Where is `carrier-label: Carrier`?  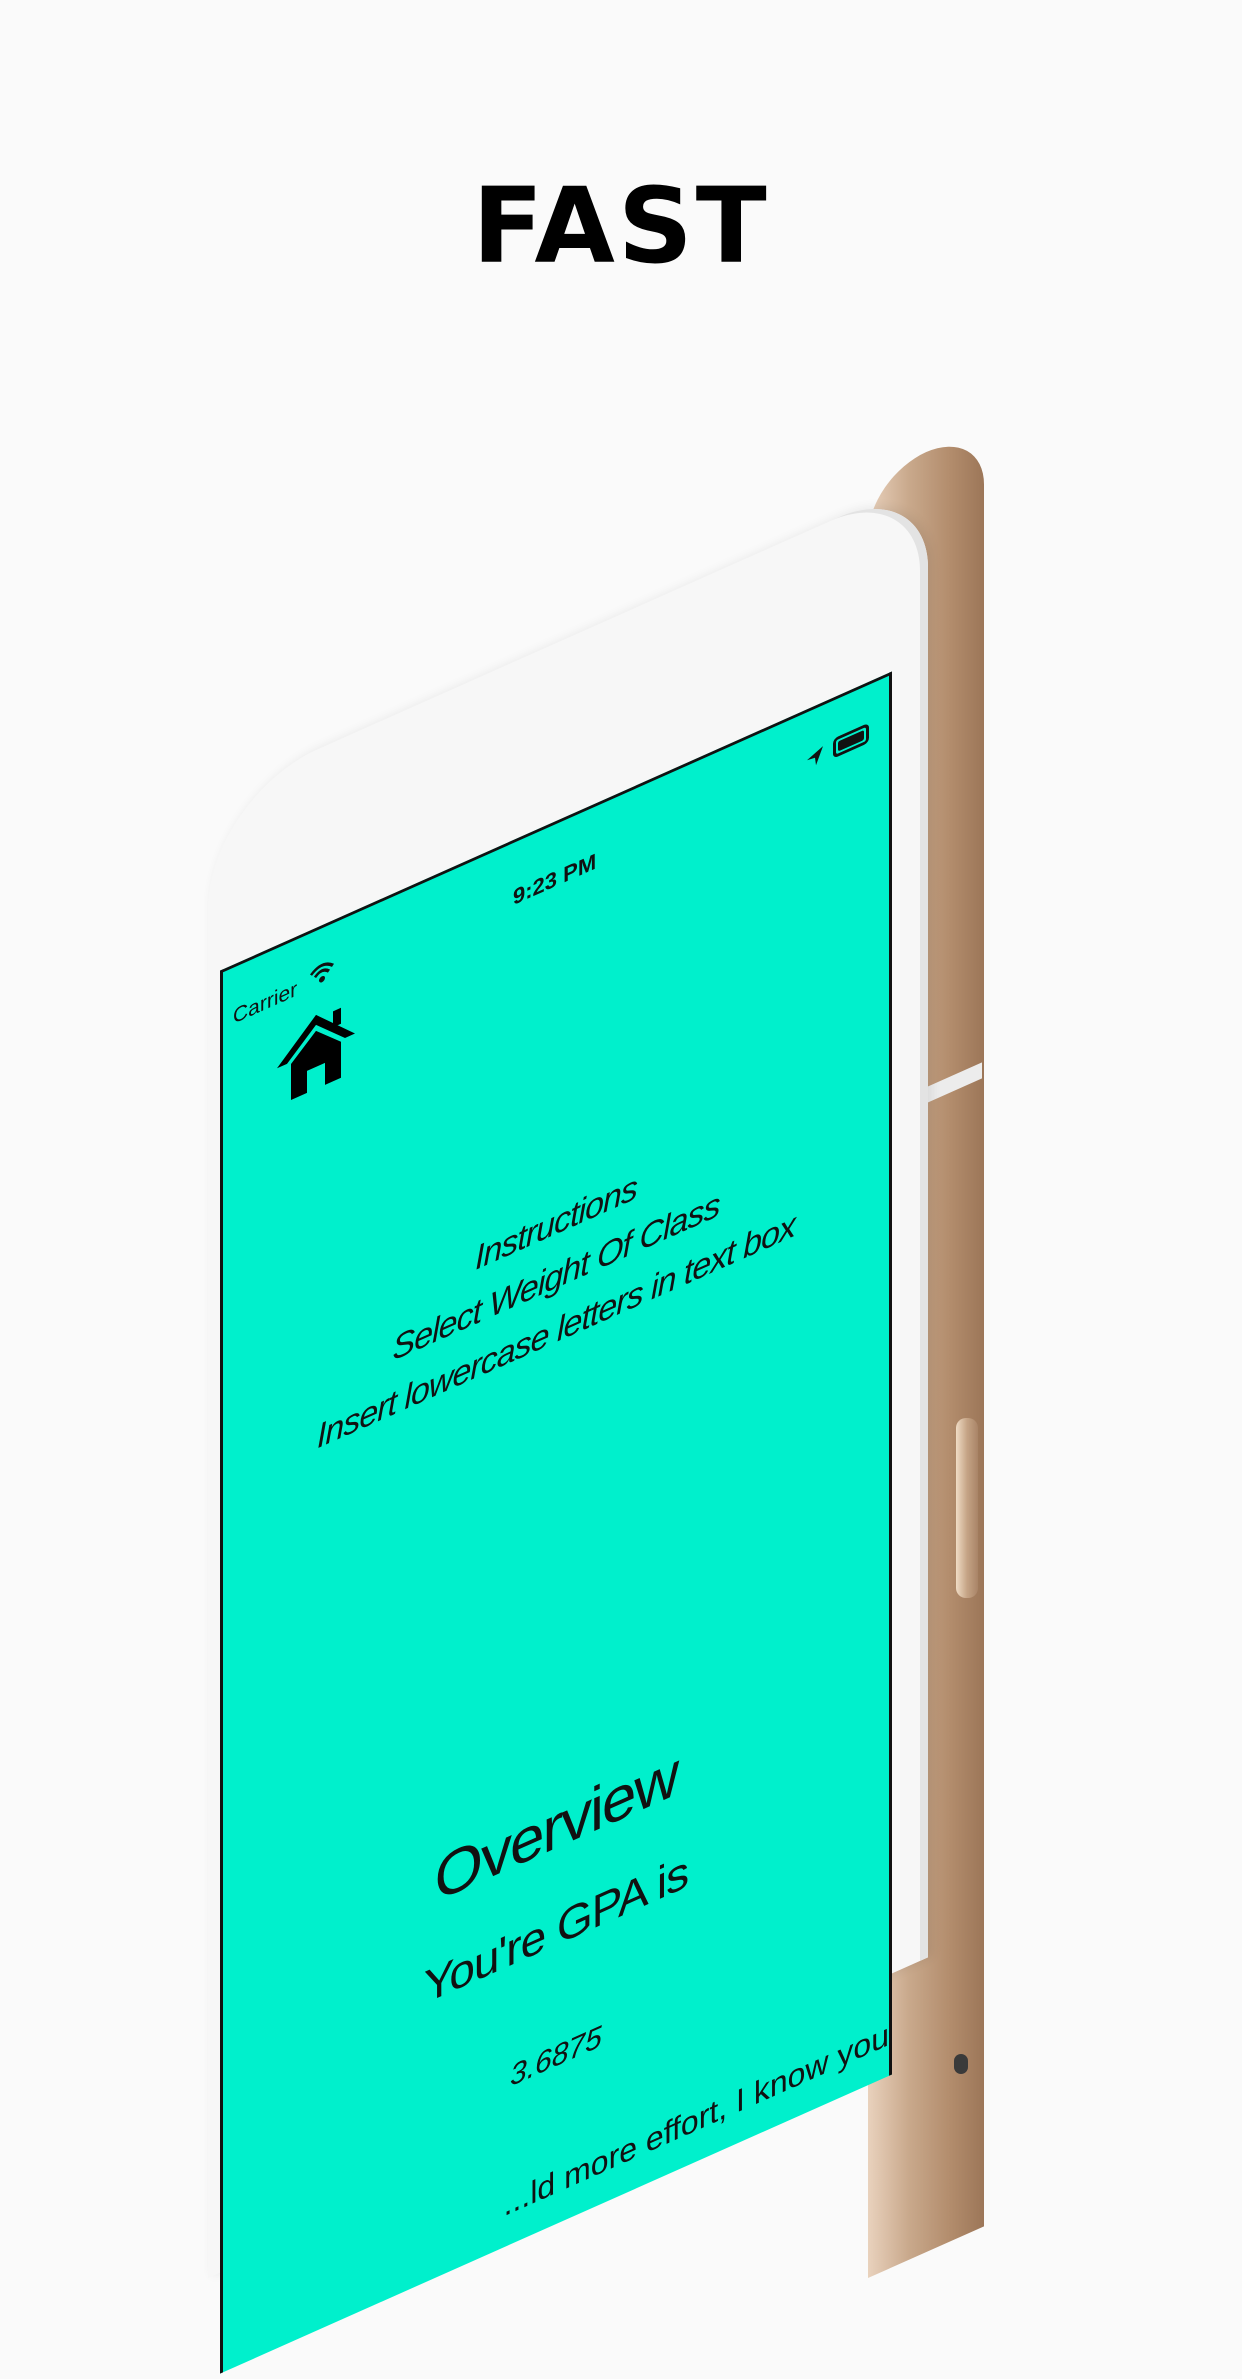
carrier-label: Carrier is located at coordinates (265, 1003).